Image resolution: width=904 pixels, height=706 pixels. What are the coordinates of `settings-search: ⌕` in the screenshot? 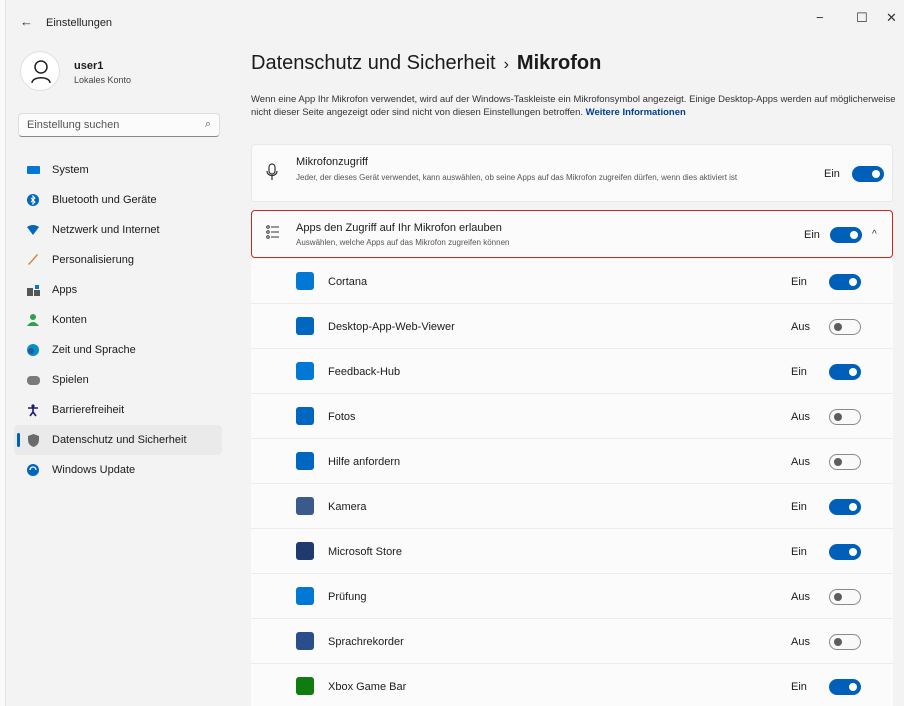 It's located at (119, 125).